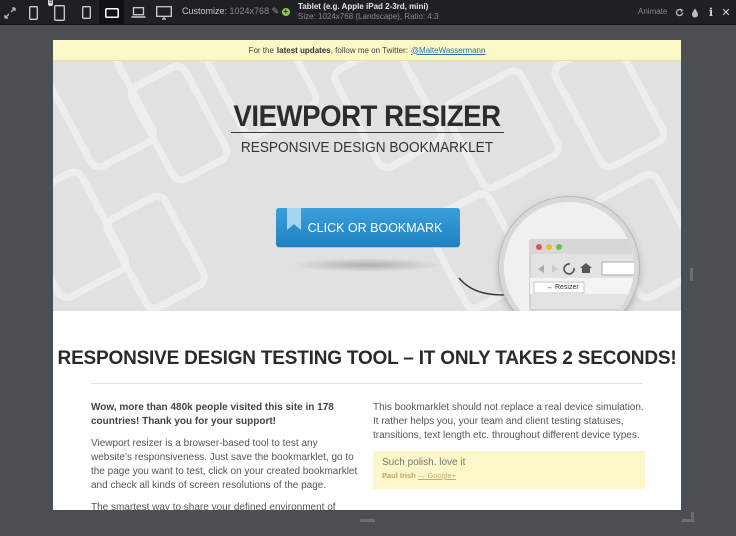  What do you see at coordinates (367, 383) in the screenshot?
I see `headline-divider` at bounding box center [367, 383].